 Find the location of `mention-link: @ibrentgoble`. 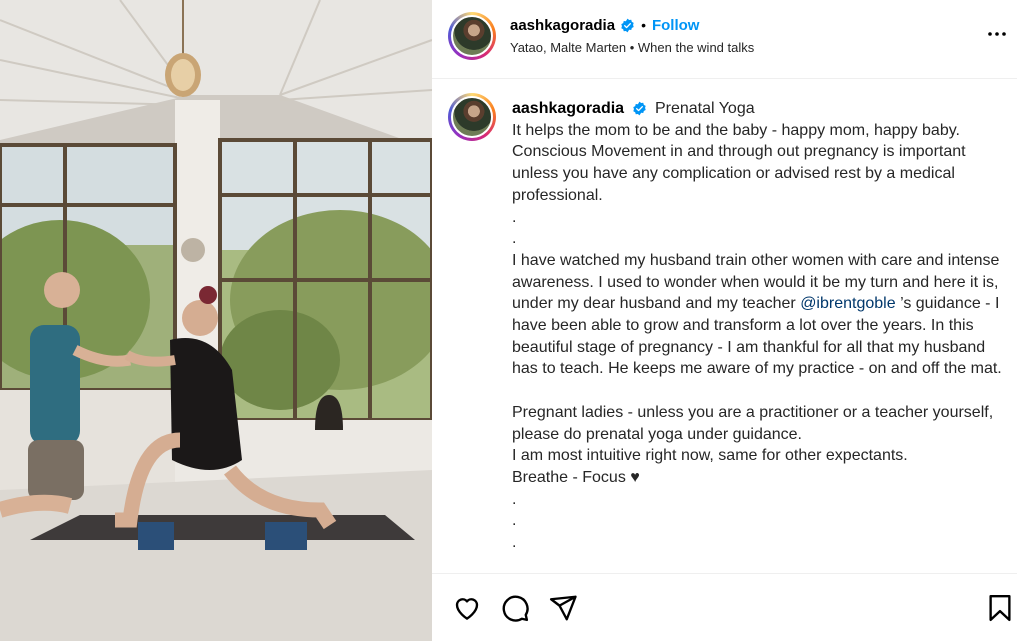

mention-link: @ibrentgoble is located at coordinates (847, 303).